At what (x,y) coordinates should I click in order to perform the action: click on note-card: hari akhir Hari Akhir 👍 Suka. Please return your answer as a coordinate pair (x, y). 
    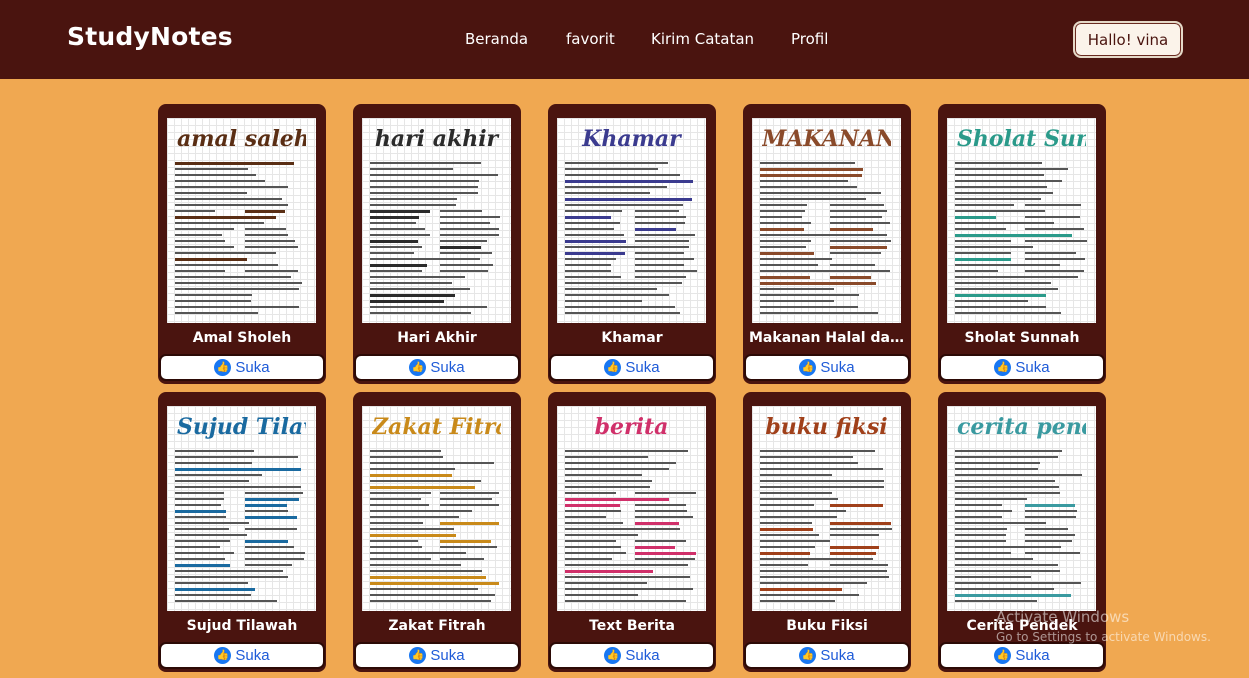
    Looking at the image, I should click on (437, 244).